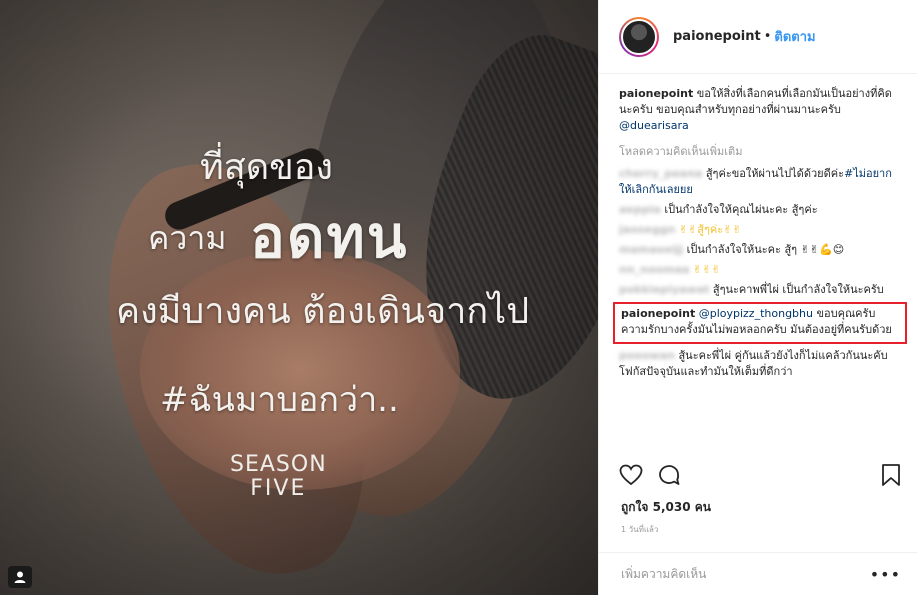 The image size is (917, 595). Describe the element at coordinates (278, 464) in the screenshot. I see `brand-line1: SEASON` at that location.